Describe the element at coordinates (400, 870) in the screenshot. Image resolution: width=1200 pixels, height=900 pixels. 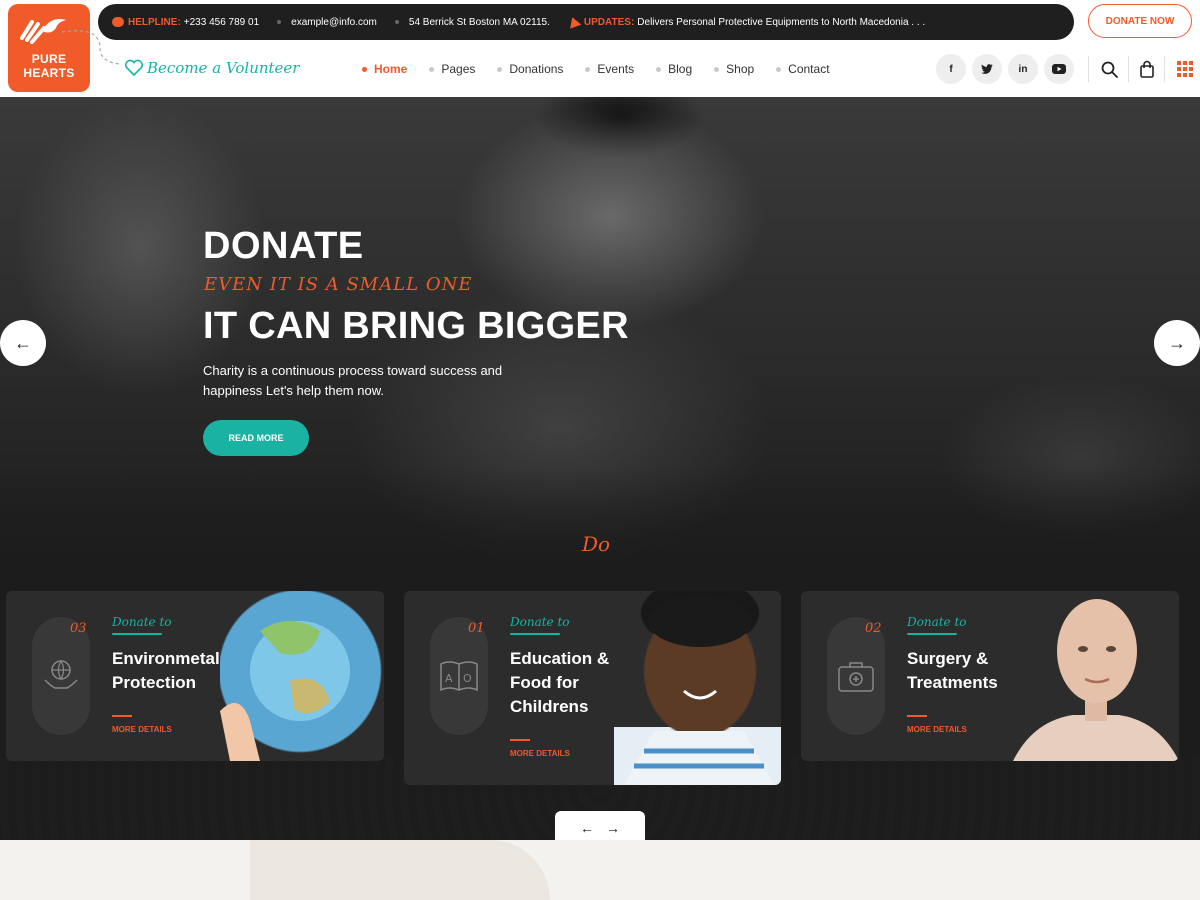
I see `decorative-blob` at that location.